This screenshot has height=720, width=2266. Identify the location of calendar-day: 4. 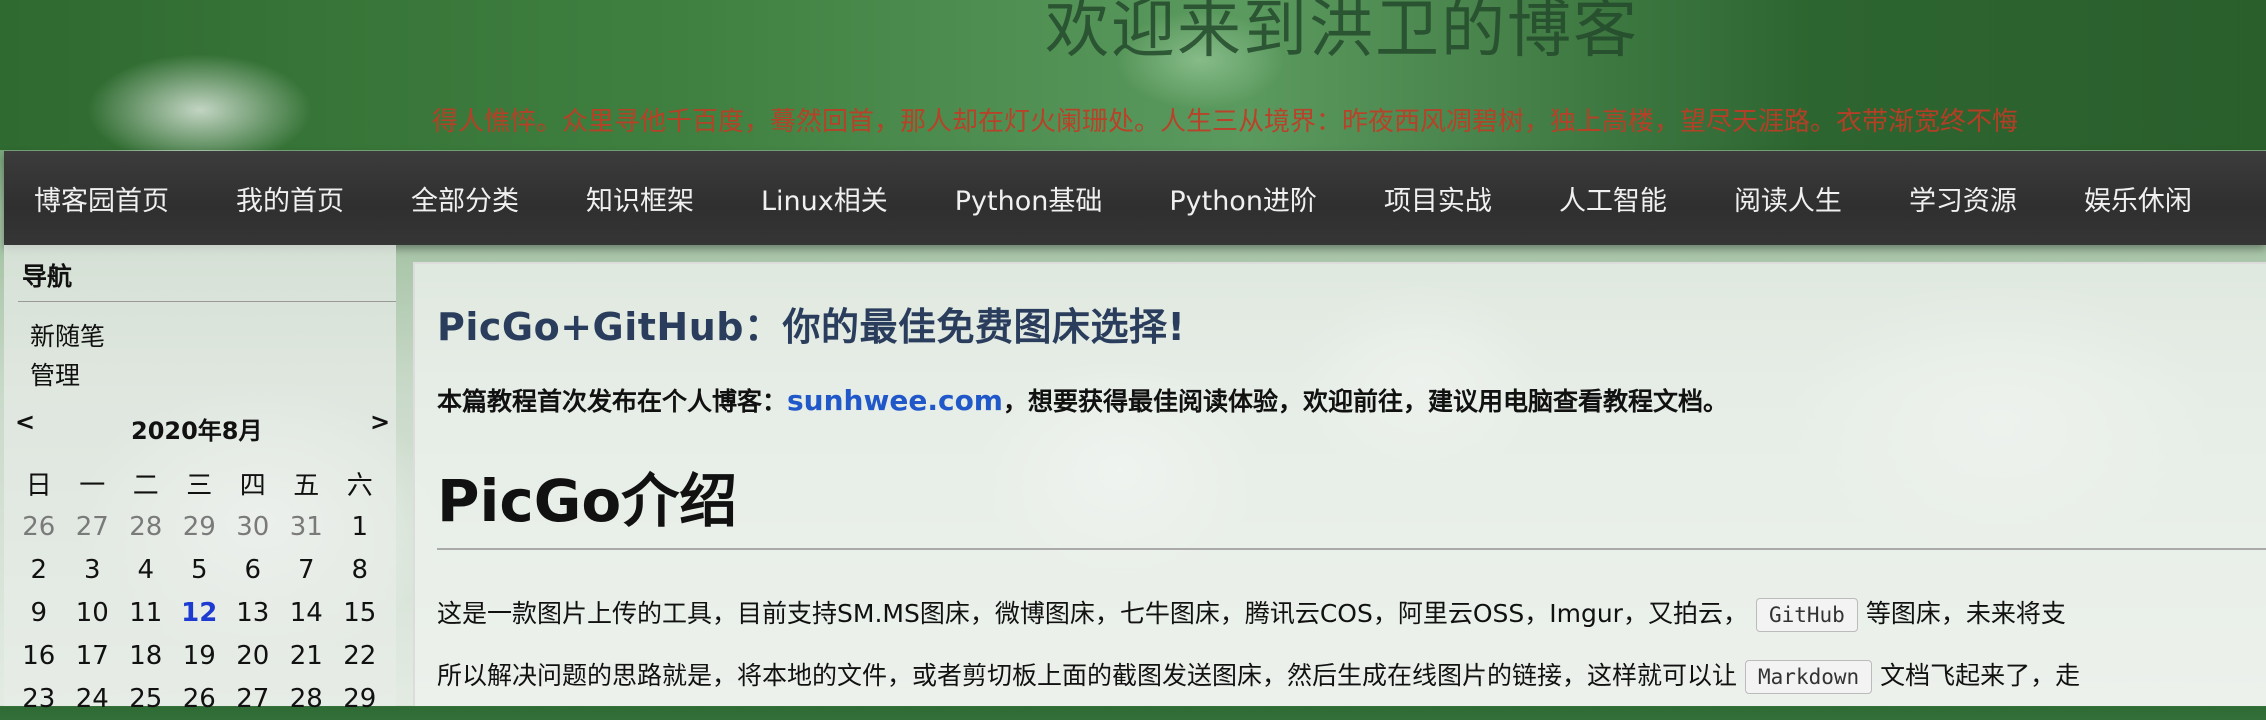
(146, 569).